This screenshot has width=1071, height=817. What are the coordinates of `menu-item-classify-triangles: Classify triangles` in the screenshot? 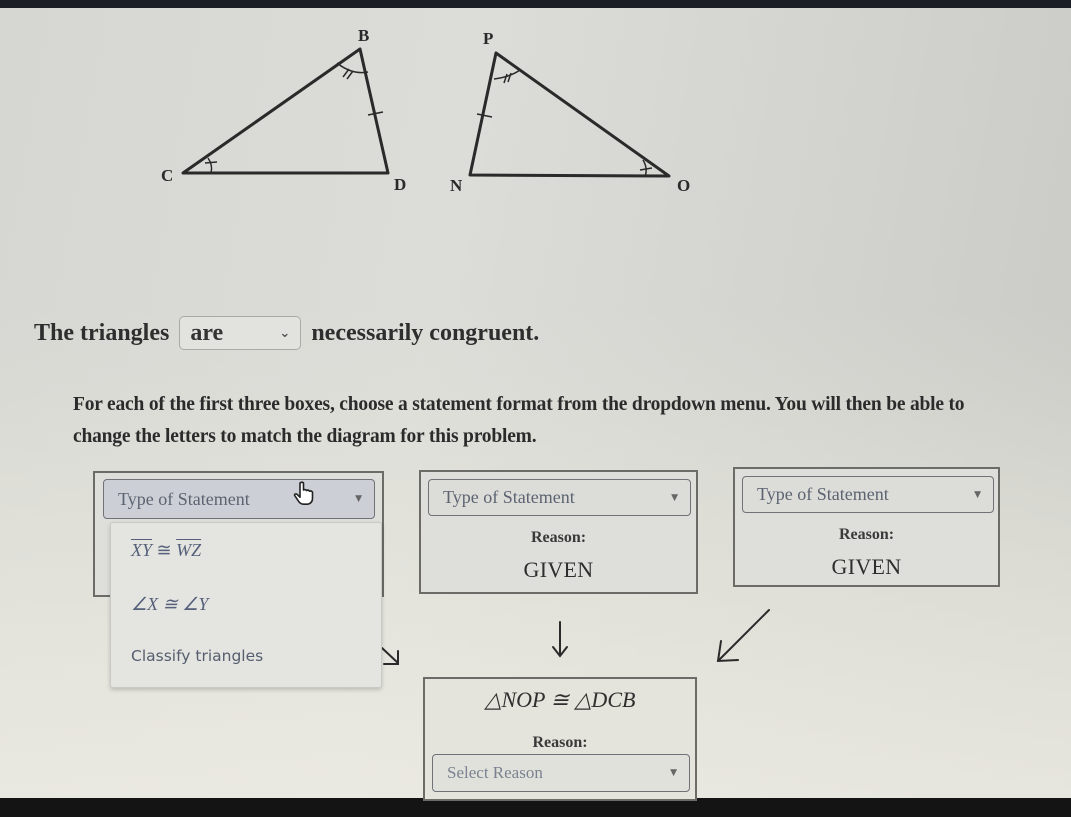 It's located at (197, 656).